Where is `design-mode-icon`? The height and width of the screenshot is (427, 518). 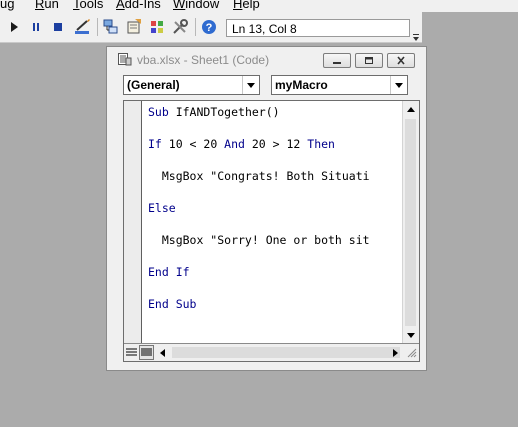
design-mode-icon is located at coordinates (82, 27).